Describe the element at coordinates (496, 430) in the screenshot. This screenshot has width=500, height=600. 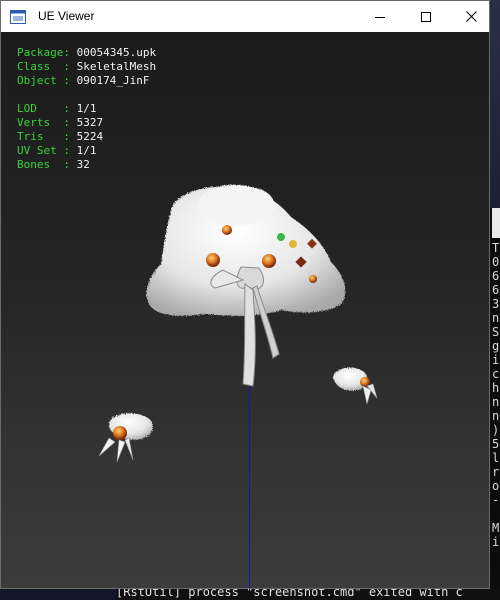
I see `console-char: )` at that location.